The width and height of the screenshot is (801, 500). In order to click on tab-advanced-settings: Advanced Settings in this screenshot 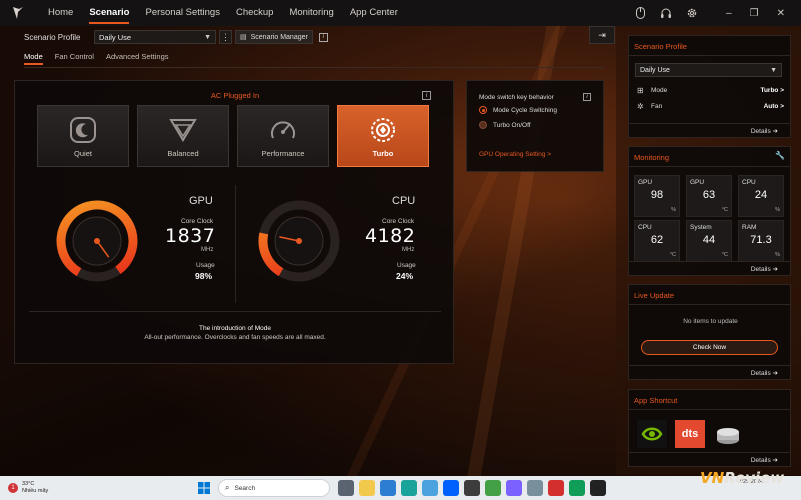, I will do `click(137, 58)`.